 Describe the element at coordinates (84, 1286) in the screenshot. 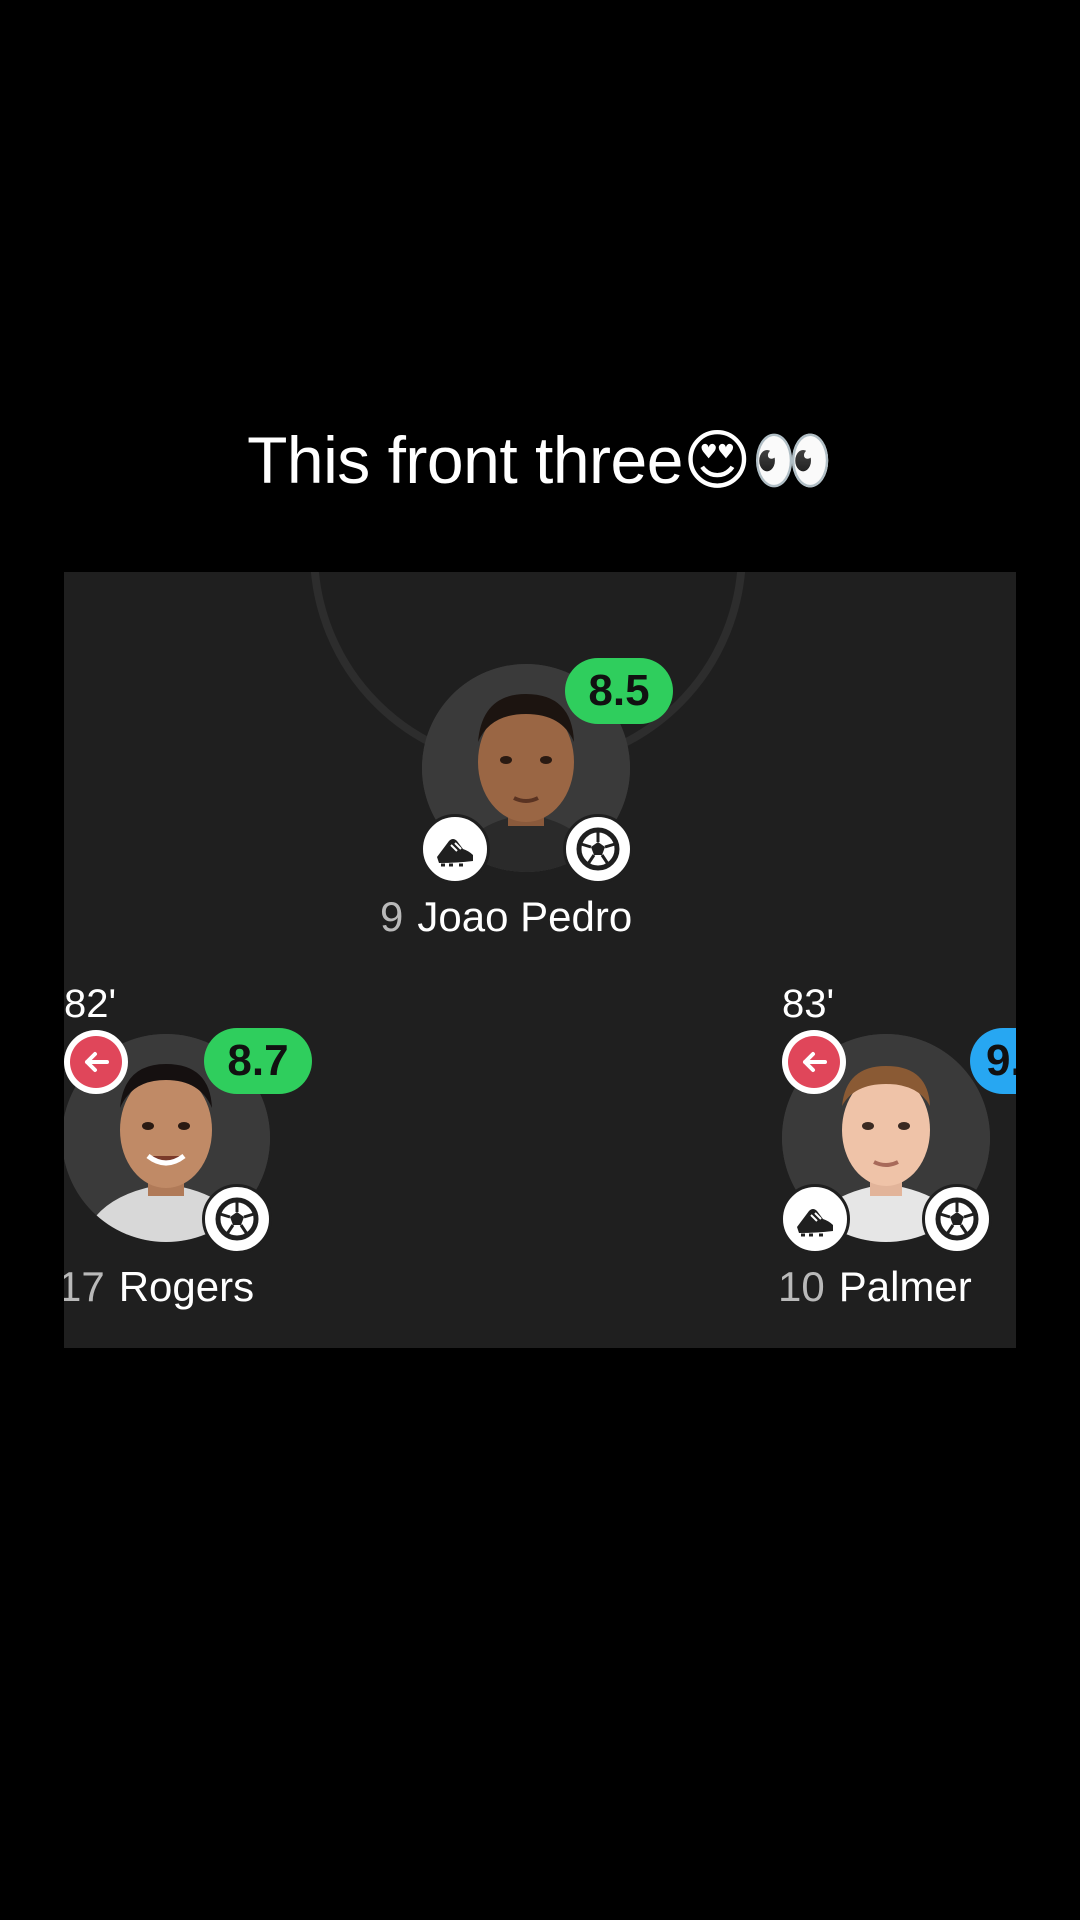

I see `player-number: 17` at that location.